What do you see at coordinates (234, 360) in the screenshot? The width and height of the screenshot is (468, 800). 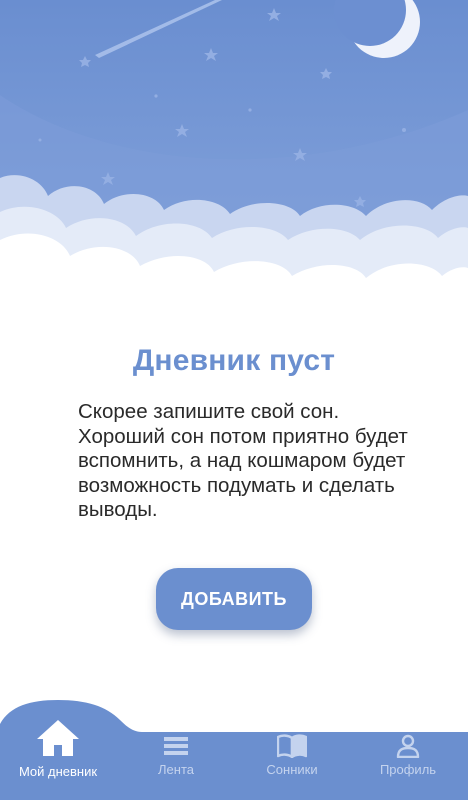 I see `empty-state-title: Дневник пуст` at bounding box center [234, 360].